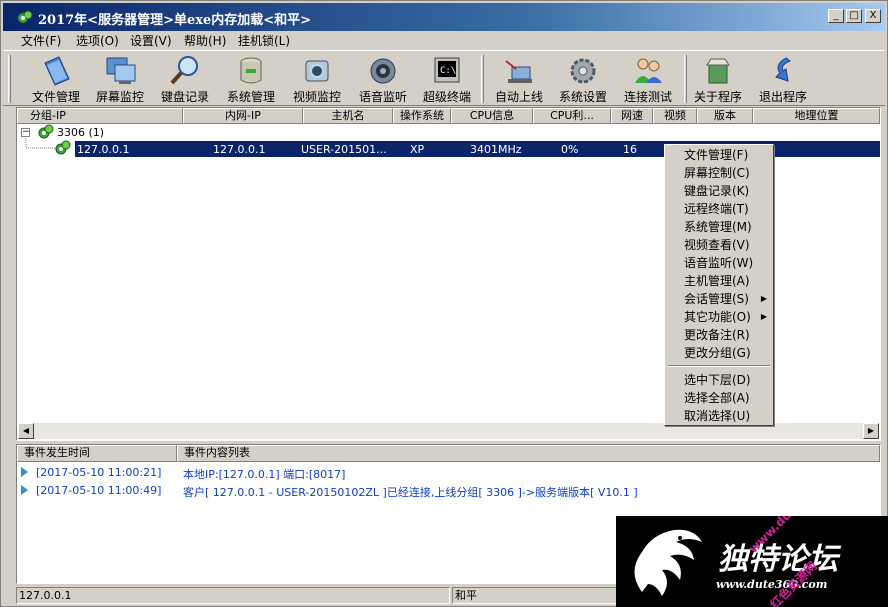 Image resolution: width=888 pixels, height=607 pixels. I want to click on menu-bar: 文件(F) 选项(O) 设置(V) 帮助(H) 挂机锁(L), so click(444, 40).